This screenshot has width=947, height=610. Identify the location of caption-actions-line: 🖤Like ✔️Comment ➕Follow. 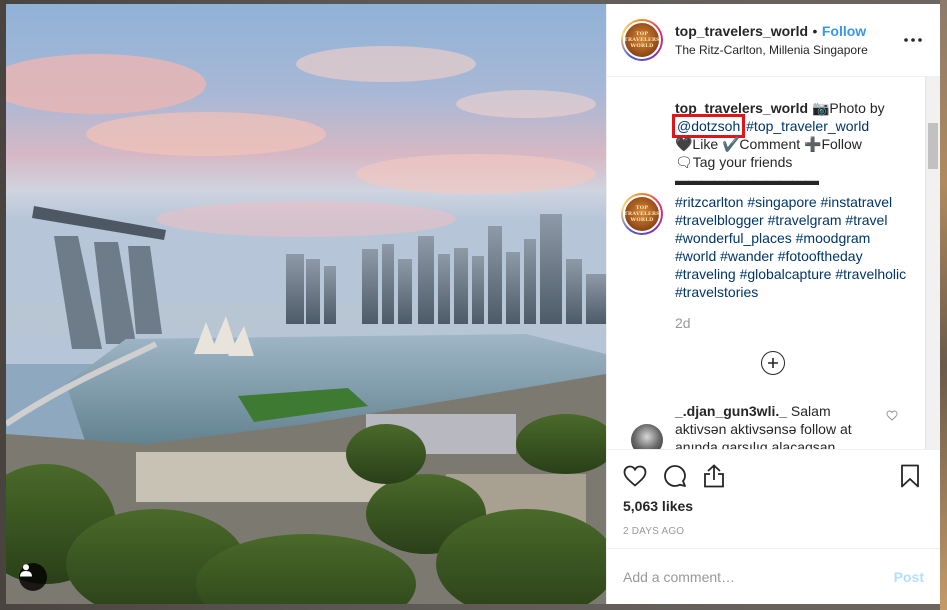
(768, 144).